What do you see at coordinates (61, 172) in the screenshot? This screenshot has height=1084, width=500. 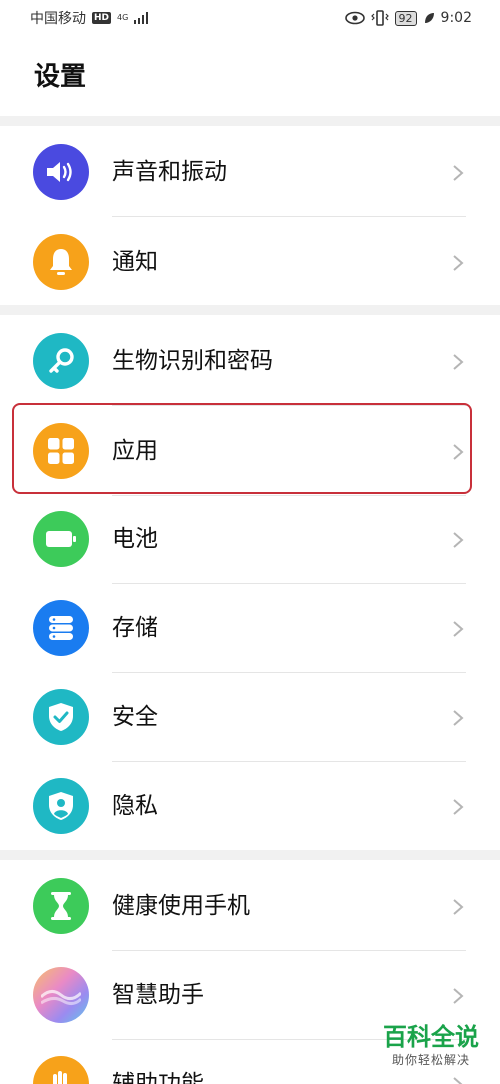 I see `speaker-icon` at bounding box center [61, 172].